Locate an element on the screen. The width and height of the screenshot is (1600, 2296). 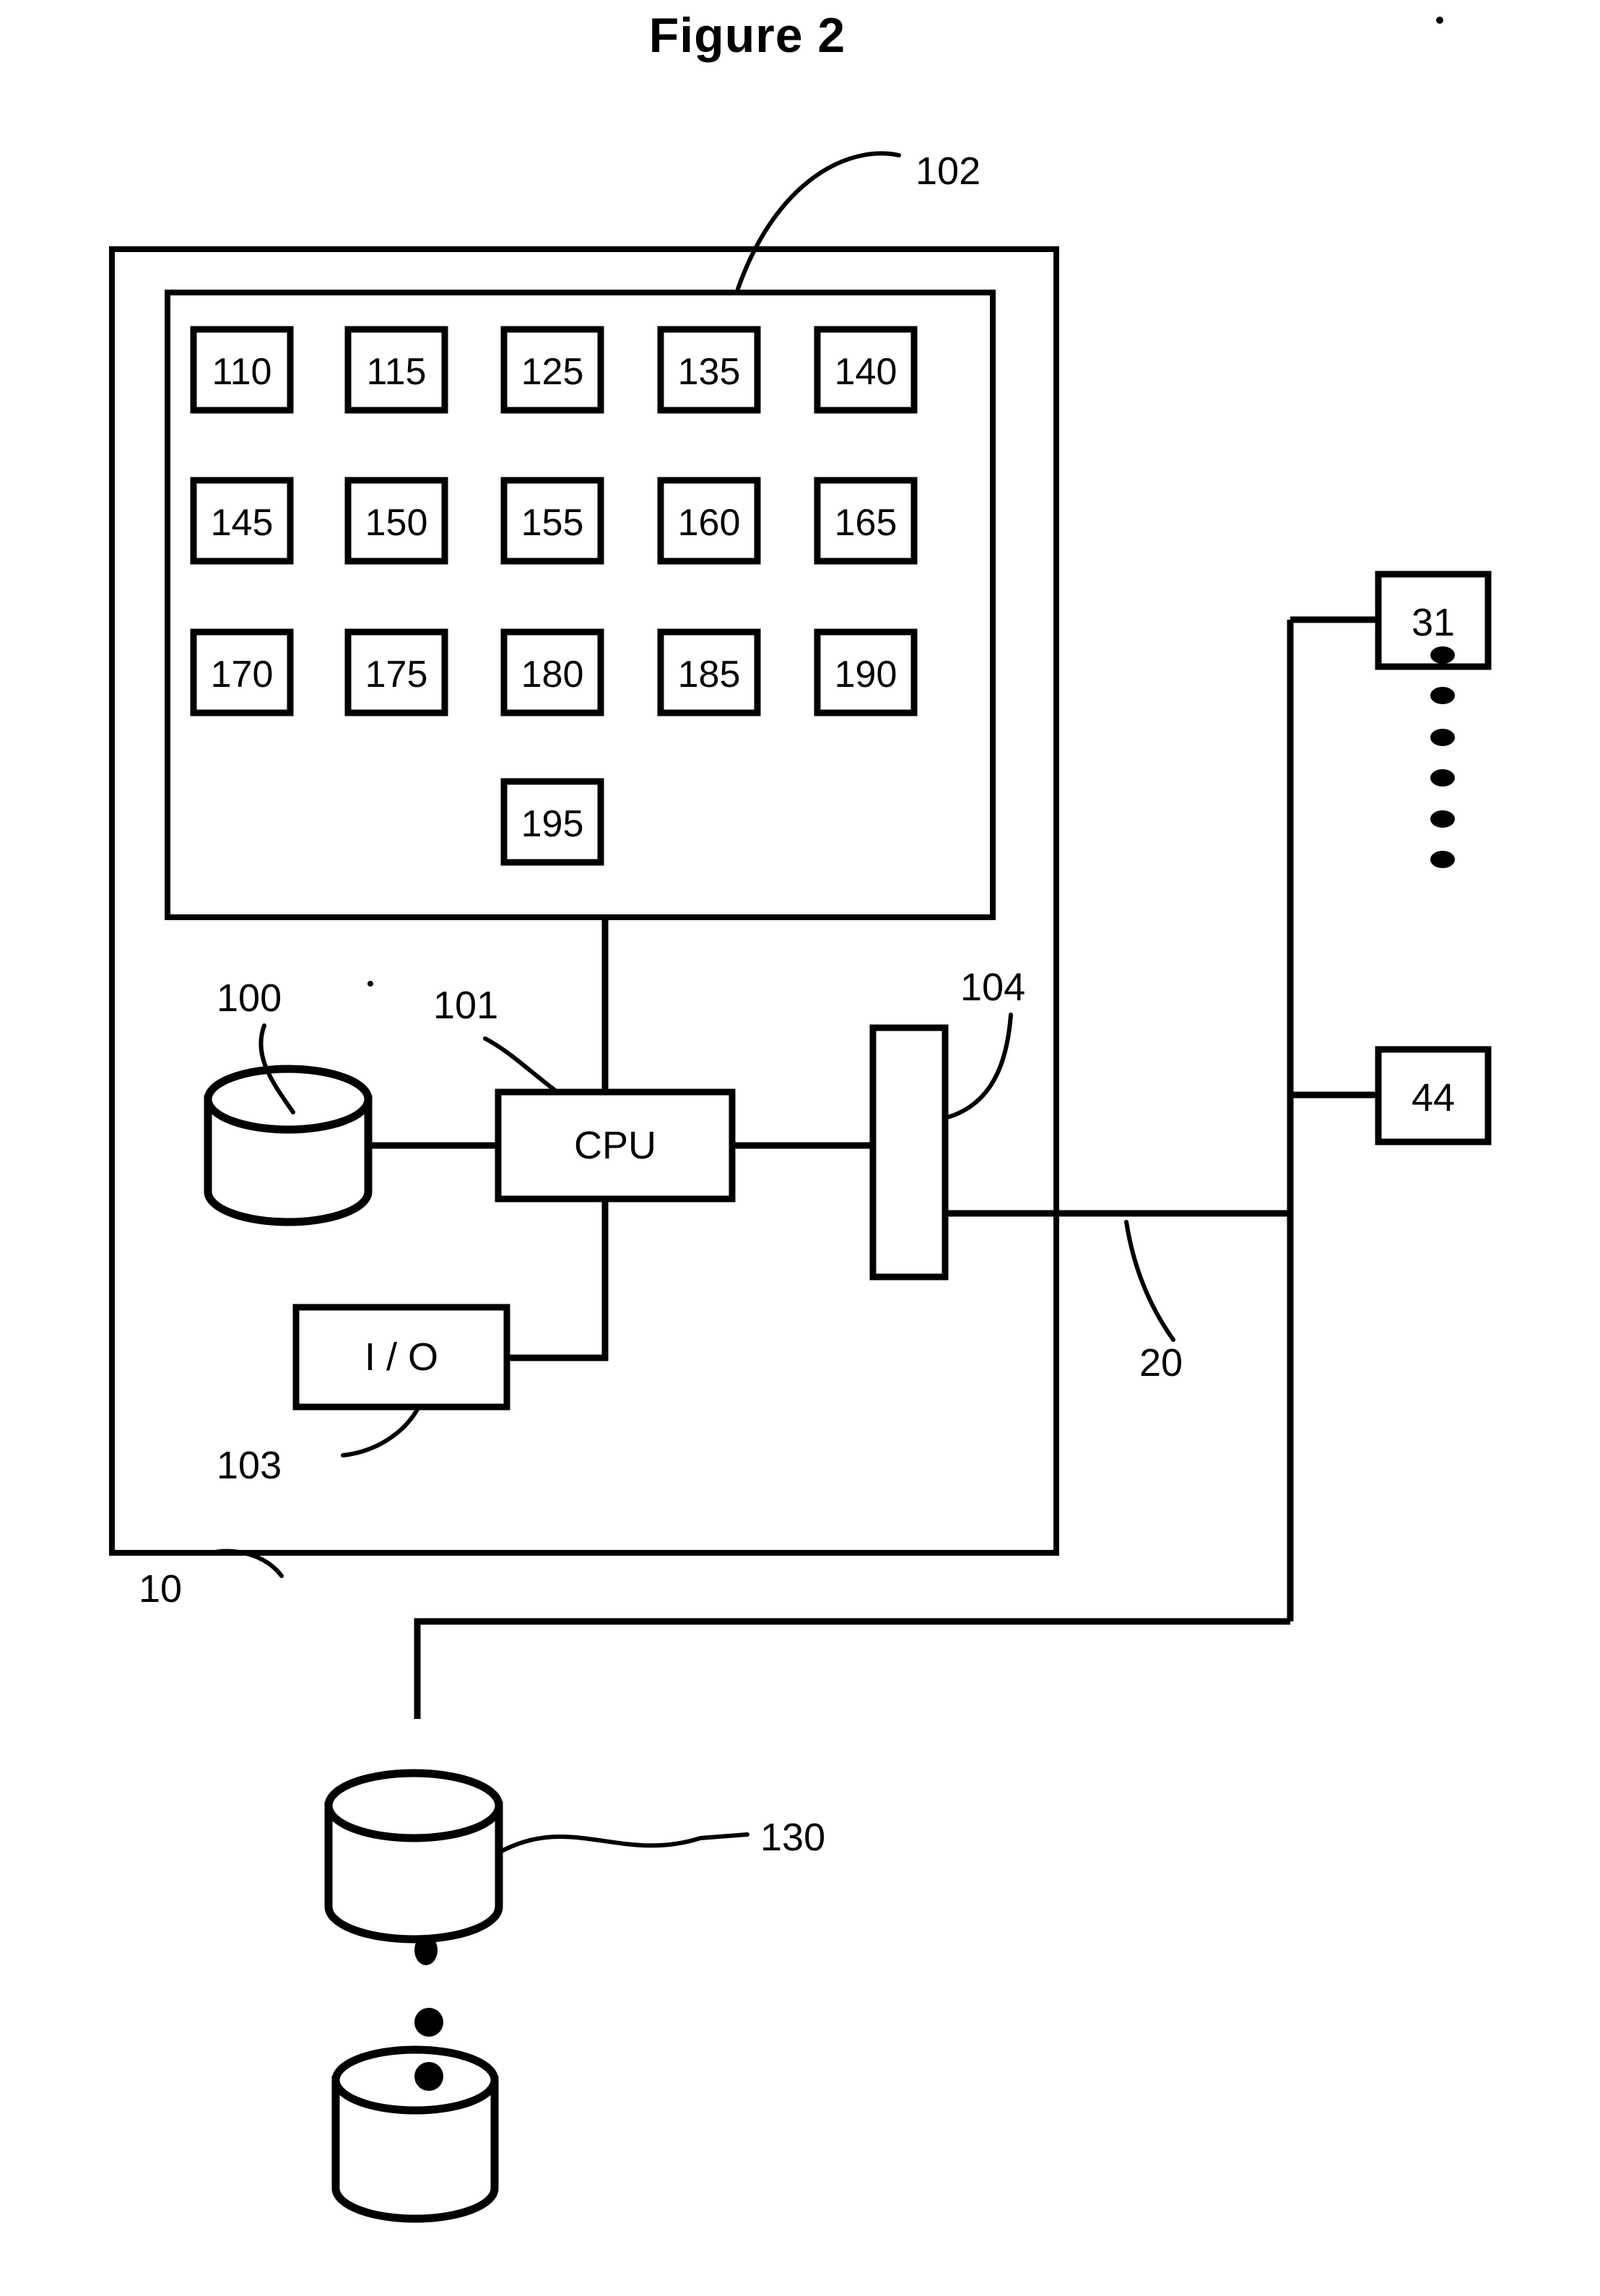
ref-label-101: 101 is located at coordinates (465, 1005).